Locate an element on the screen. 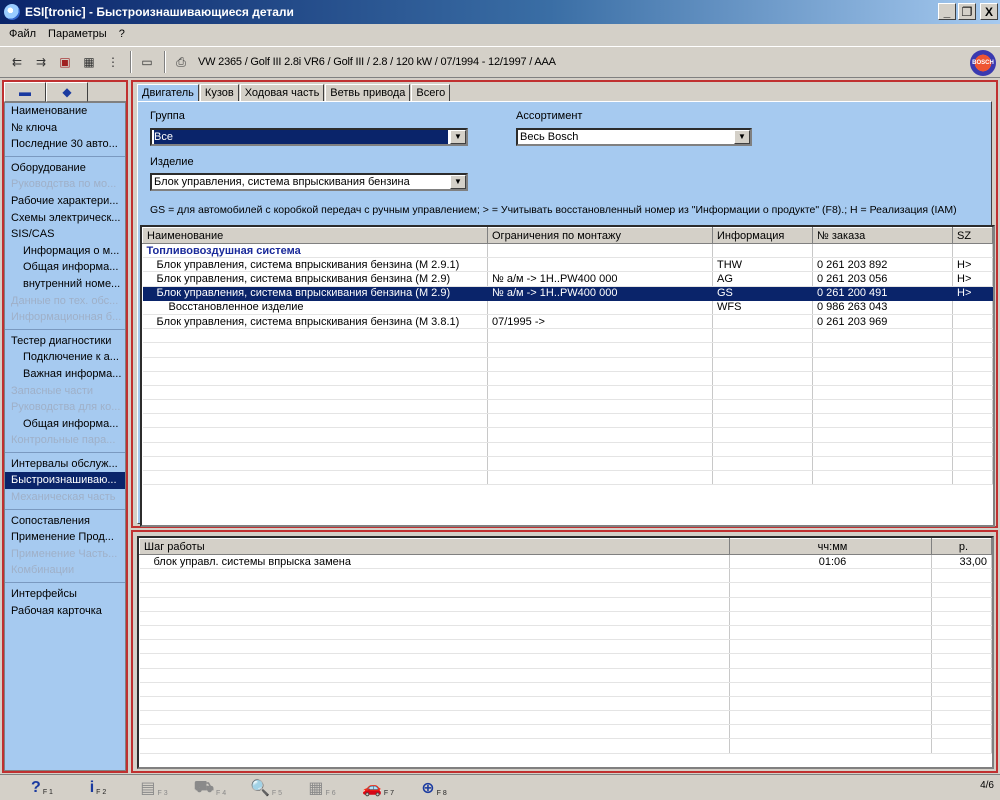  column-order-number: № заказа is located at coordinates (882, 235).